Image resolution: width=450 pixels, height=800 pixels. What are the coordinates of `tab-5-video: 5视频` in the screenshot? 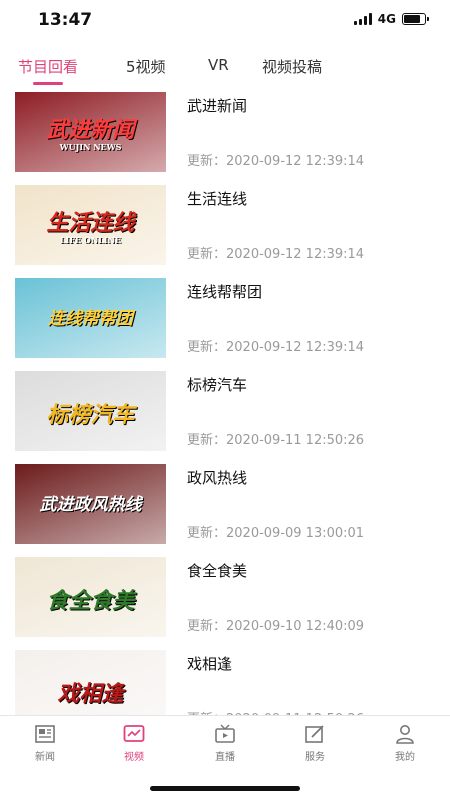 It's located at (146, 66).